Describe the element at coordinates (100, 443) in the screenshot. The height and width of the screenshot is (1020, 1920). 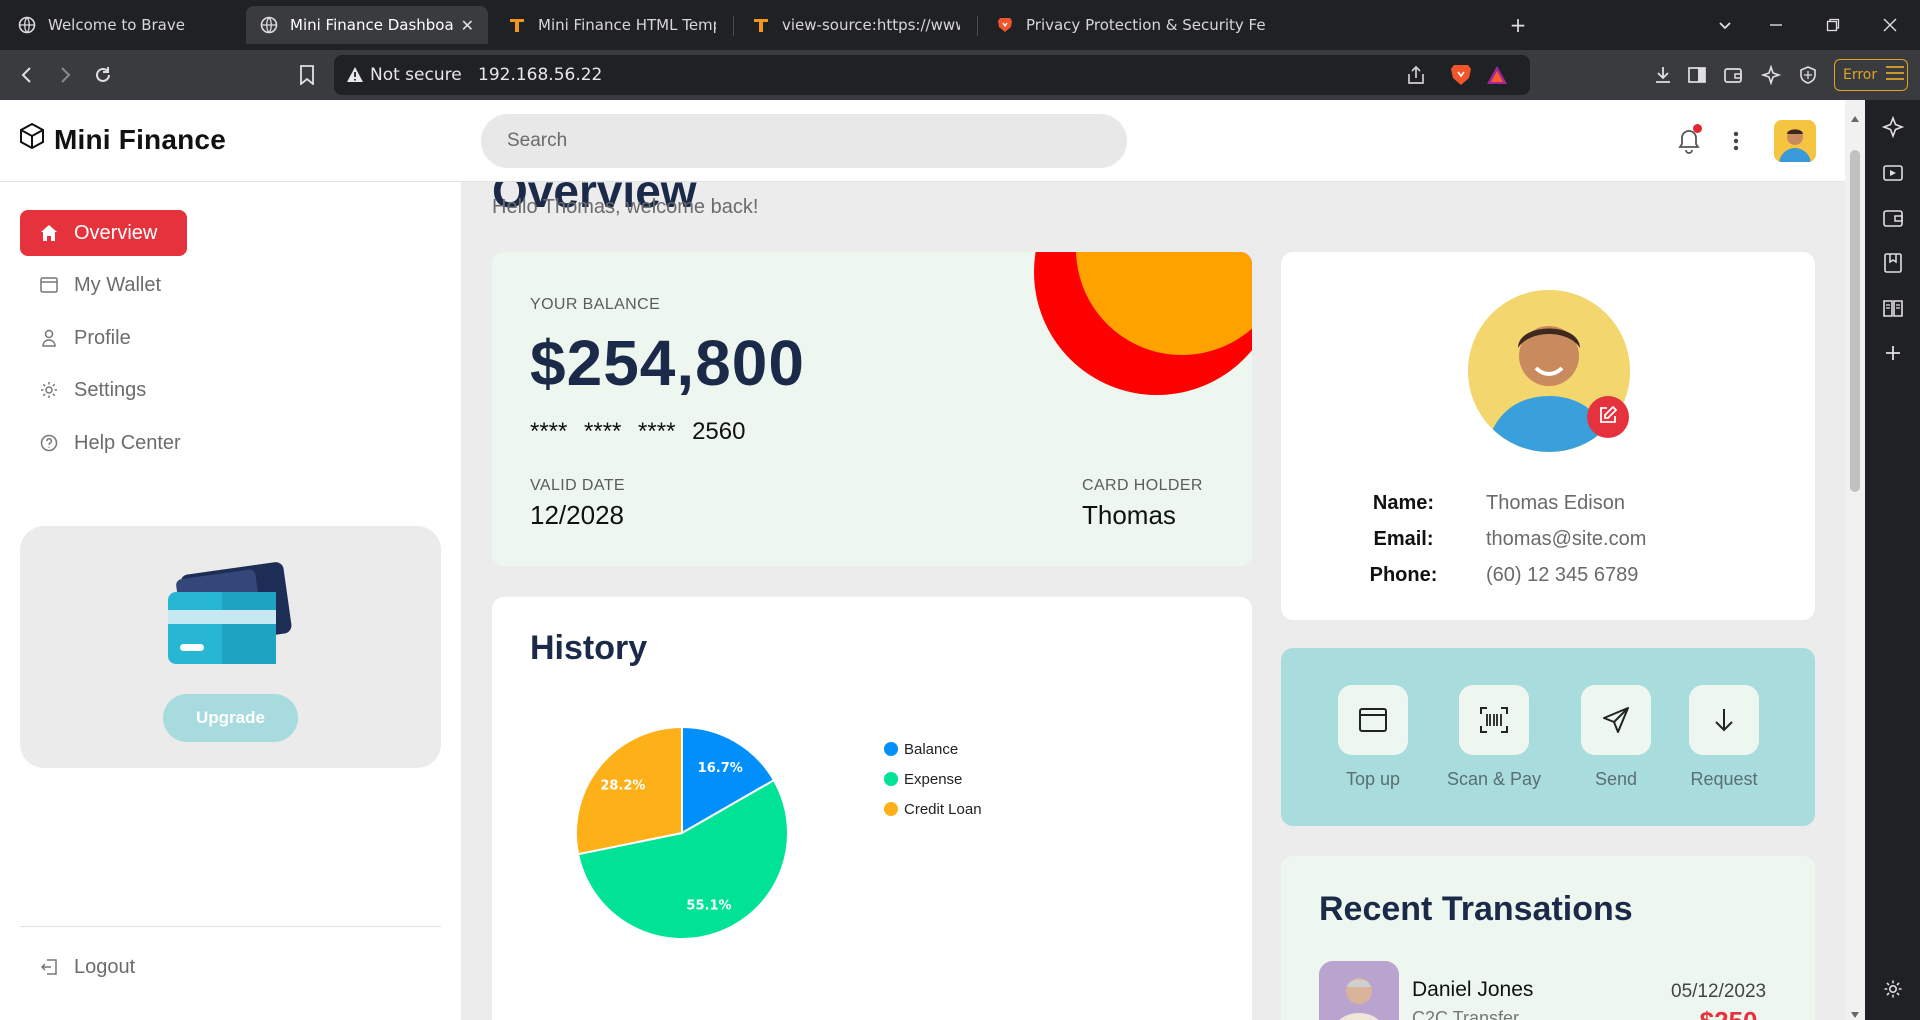
I see `nav-item-help-center: Help Center` at that location.